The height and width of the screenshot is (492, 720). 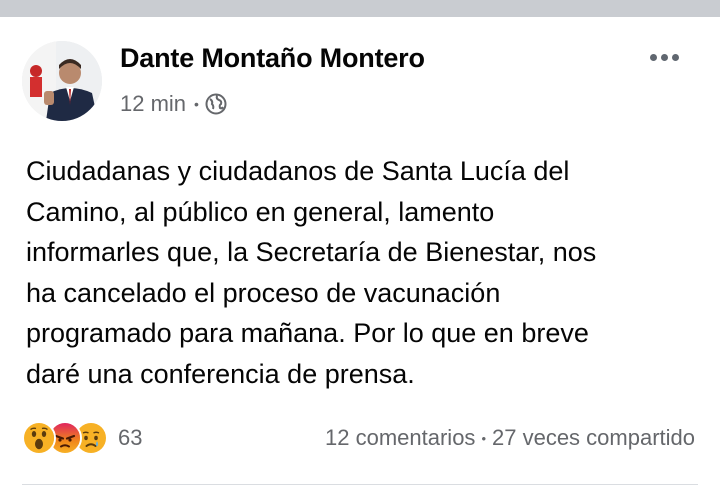 I want to click on post-text-line: ha cancelado el proceso de vacunación, so click(x=263, y=292).